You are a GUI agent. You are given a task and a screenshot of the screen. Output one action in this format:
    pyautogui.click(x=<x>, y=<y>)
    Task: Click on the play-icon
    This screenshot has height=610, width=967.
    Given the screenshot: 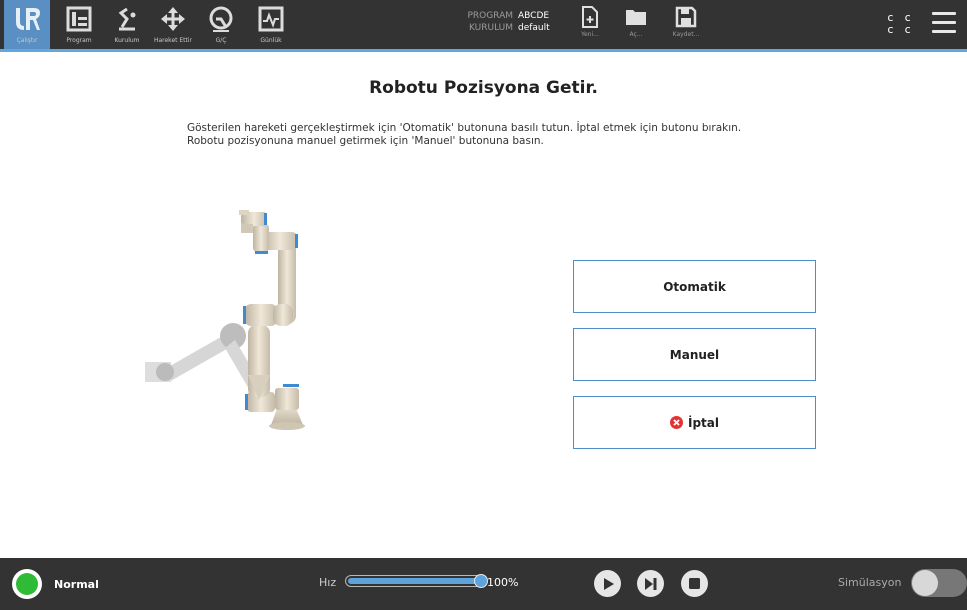 What is the action you would take?
    pyautogui.click(x=608, y=583)
    